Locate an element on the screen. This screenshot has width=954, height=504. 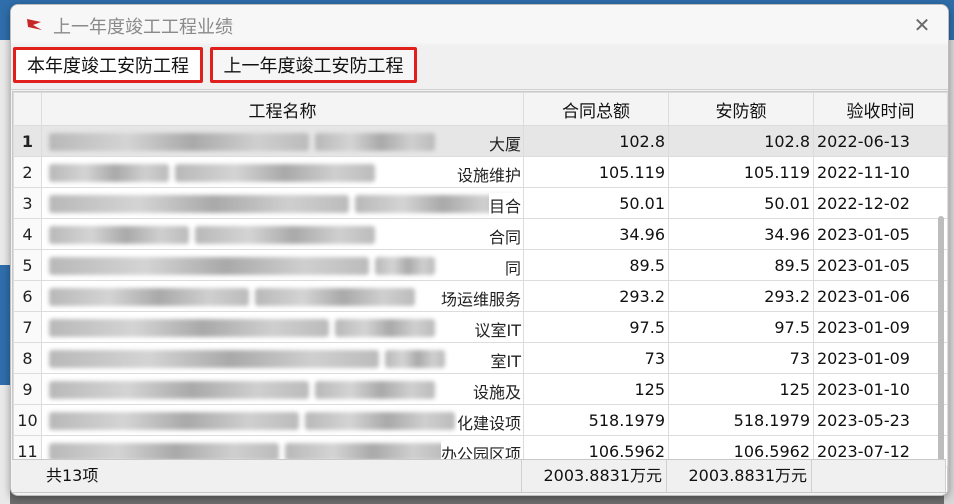
app-flag-icon is located at coordinates (34, 24).